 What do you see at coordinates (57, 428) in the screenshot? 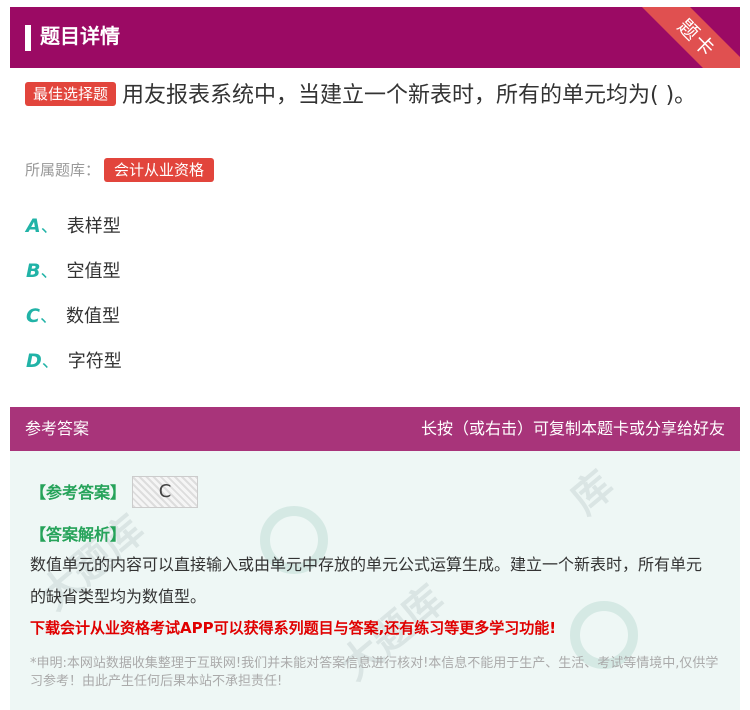
I see `answer-section-title: 参考答案` at bounding box center [57, 428].